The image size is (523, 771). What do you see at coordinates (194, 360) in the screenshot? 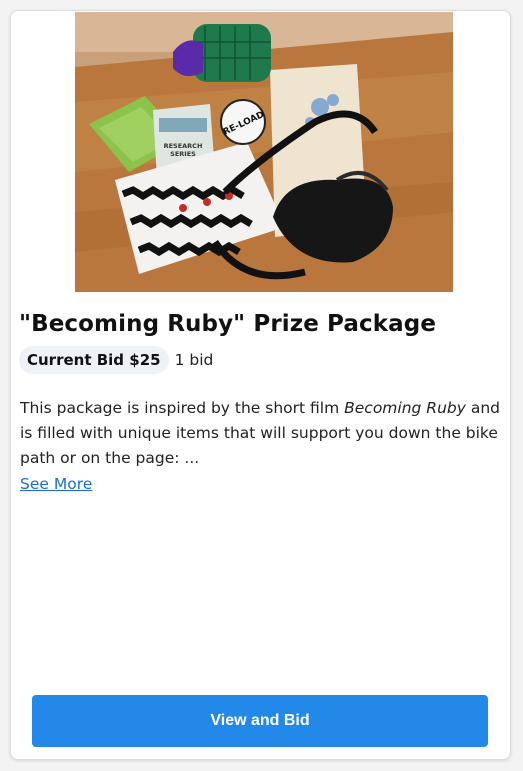
I see `bid-count: 1 bid` at bounding box center [194, 360].